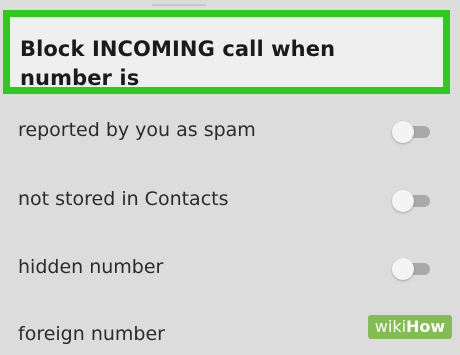  Describe the element at coordinates (179, 3) in the screenshot. I see `cropped-text-fragment` at that location.